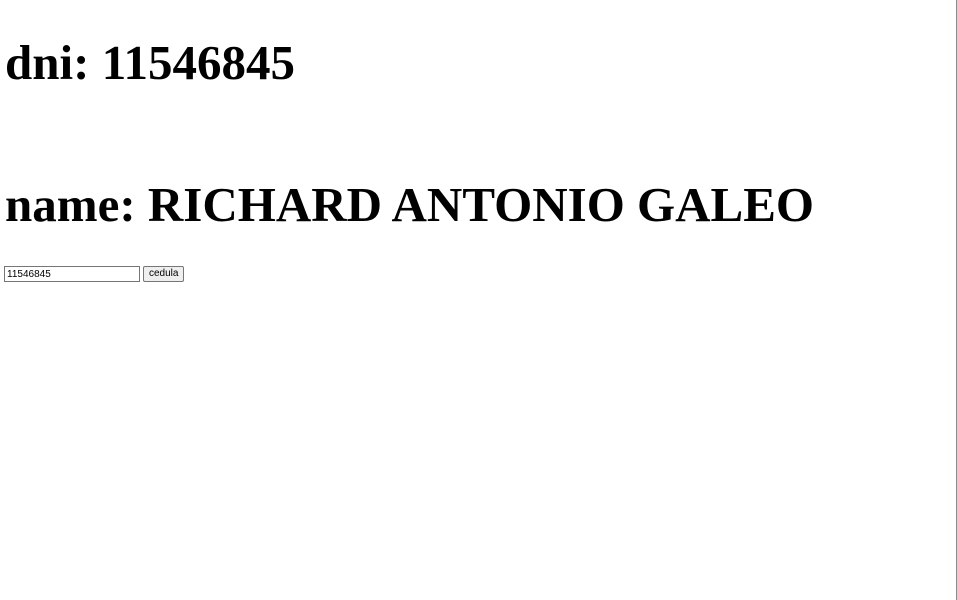  What do you see at coordinates (198, 62) in the screenshot?
I see `dni-value: 11546845` at bounding box center [198, 62].